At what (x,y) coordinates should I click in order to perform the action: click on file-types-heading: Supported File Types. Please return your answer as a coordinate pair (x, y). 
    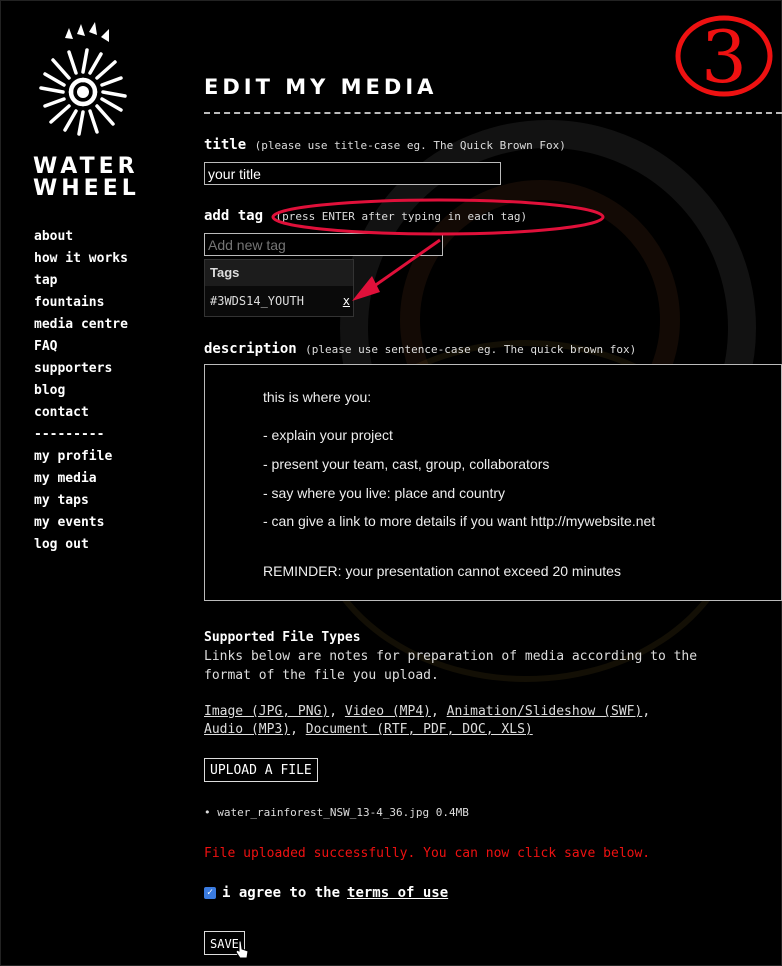
    Looking at the image, I should click on (282, 637).